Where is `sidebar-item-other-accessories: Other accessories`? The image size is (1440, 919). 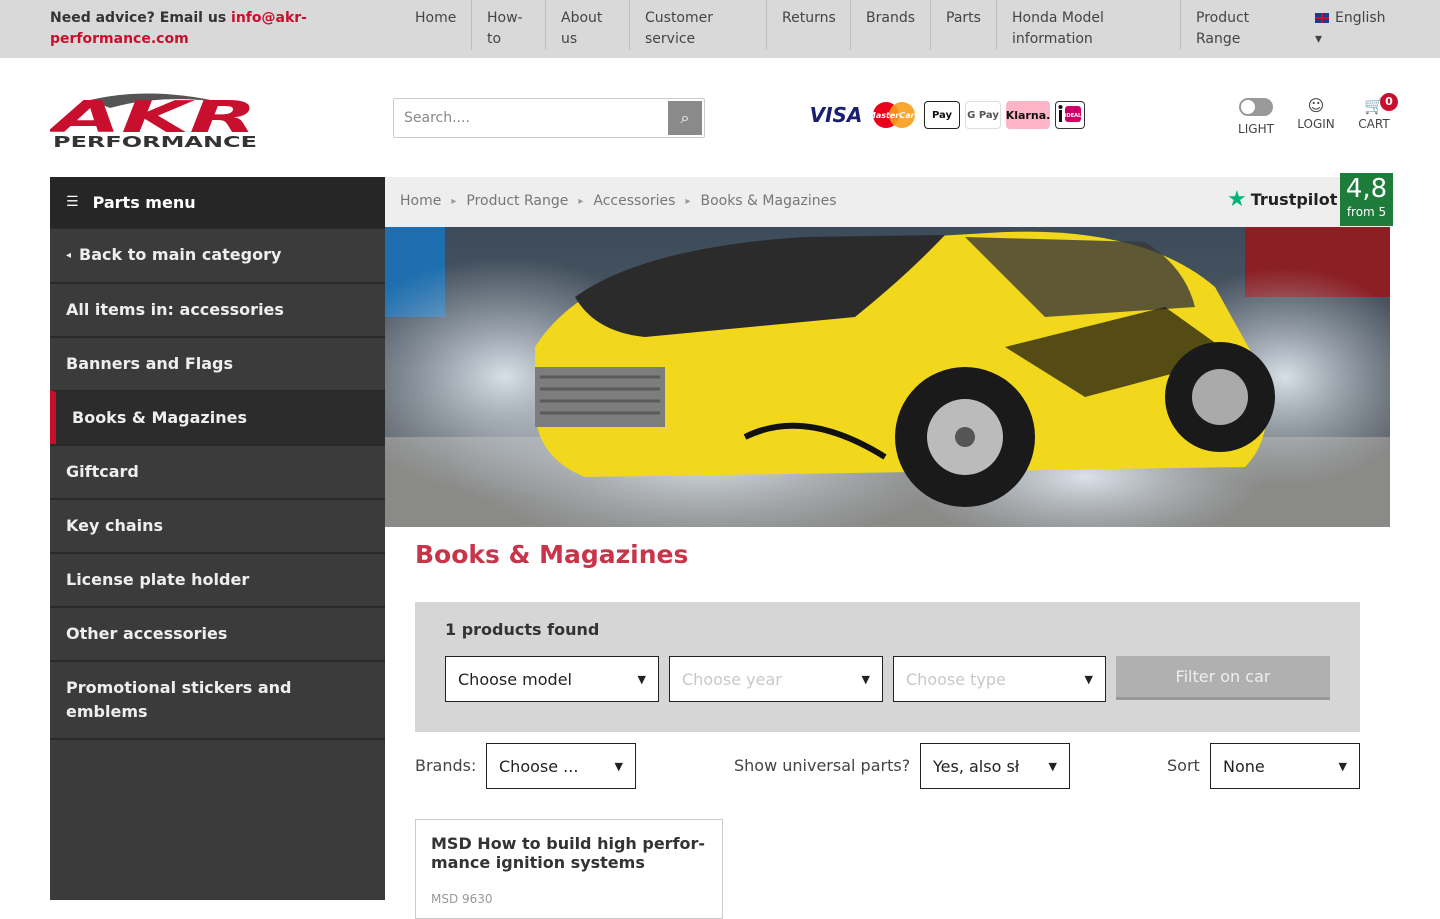
sidebar-item-other-accessories: Other accessories is located at coordinates (217, 633).